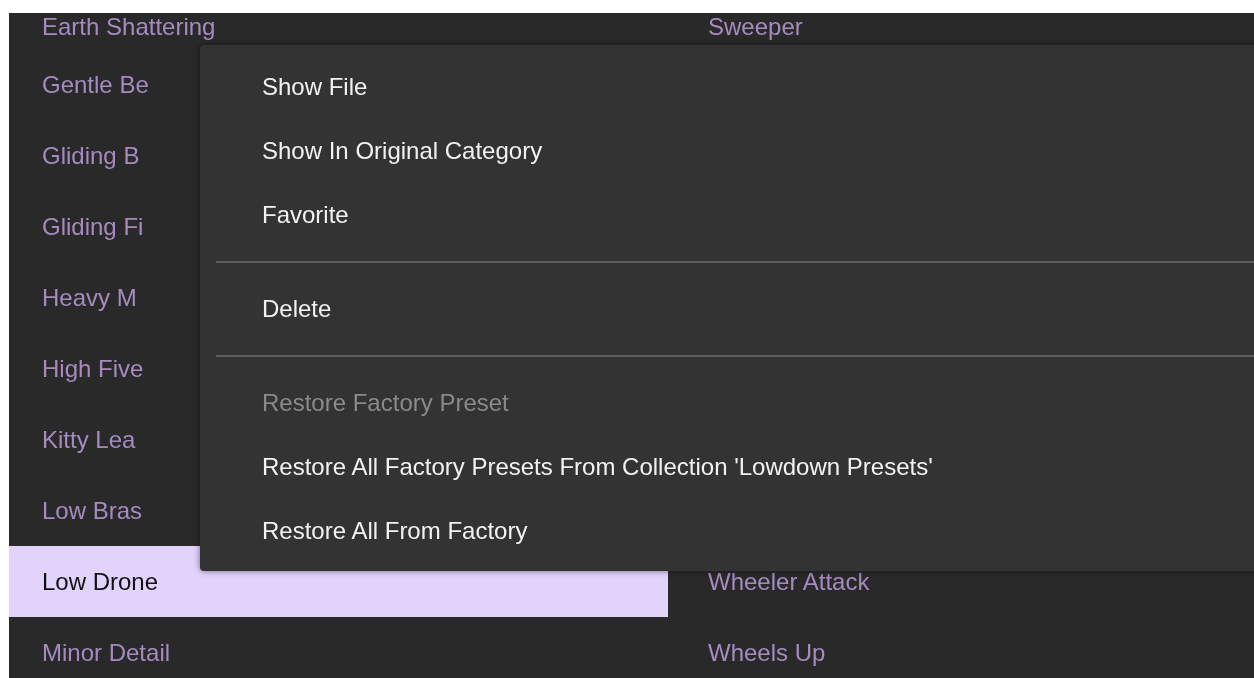 The height and width of the screenshot is (678, 1254). What do you see at coordinates (727, 467) in the screenshot?
I see `menu-item: Restore All Factory Presets From Collection 'Lowdown Presets'` at bounding box center [727, 467].